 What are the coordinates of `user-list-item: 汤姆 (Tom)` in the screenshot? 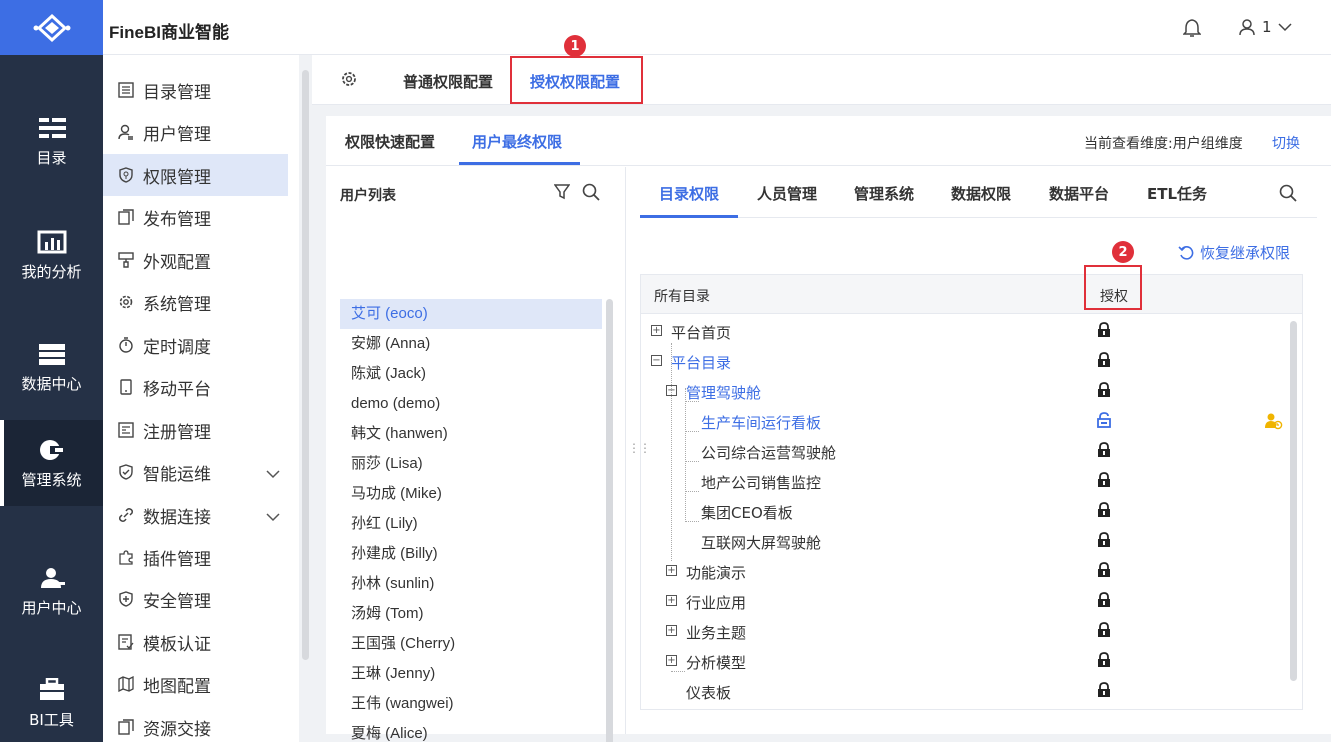 It's located at (471, 614).